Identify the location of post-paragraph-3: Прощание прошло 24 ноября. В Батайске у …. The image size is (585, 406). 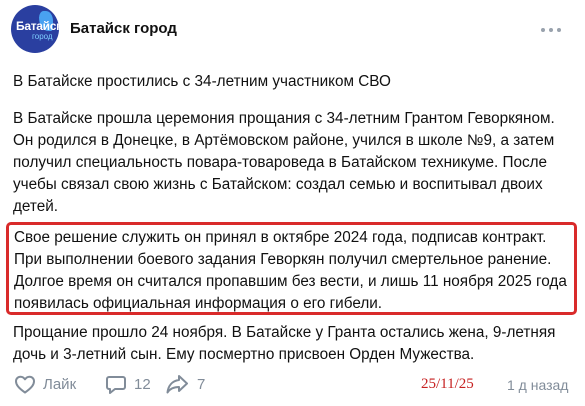
(284, 343).